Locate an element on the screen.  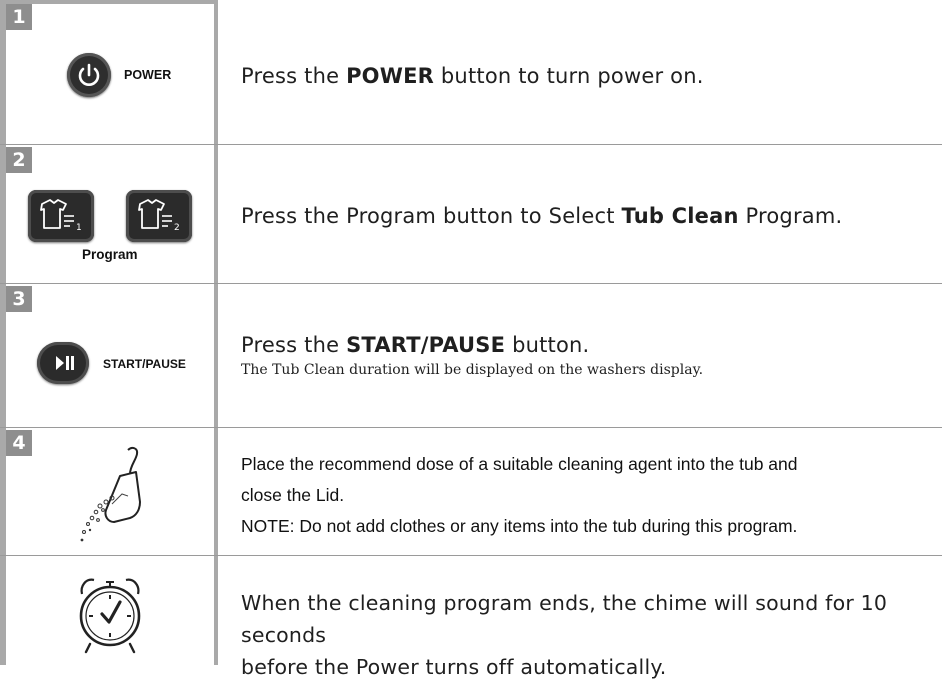
step-1-text: Press the POWER button to turn power on. is located at coordinates (472, 76).